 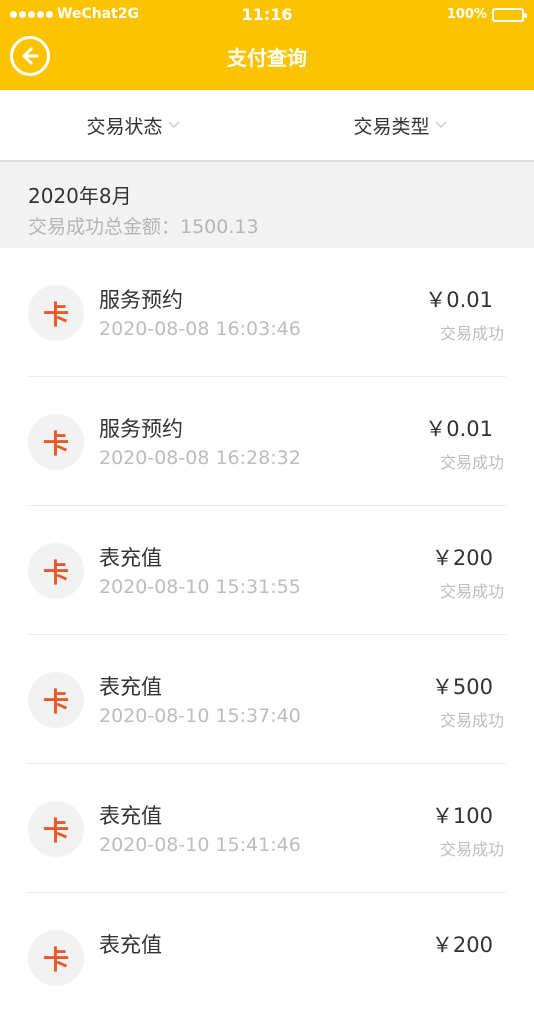 I want to click on transaction-row: 卡 表充值 2020-08-10 15:37:40 ￥500 交易成功, so click(x=267, y=699).